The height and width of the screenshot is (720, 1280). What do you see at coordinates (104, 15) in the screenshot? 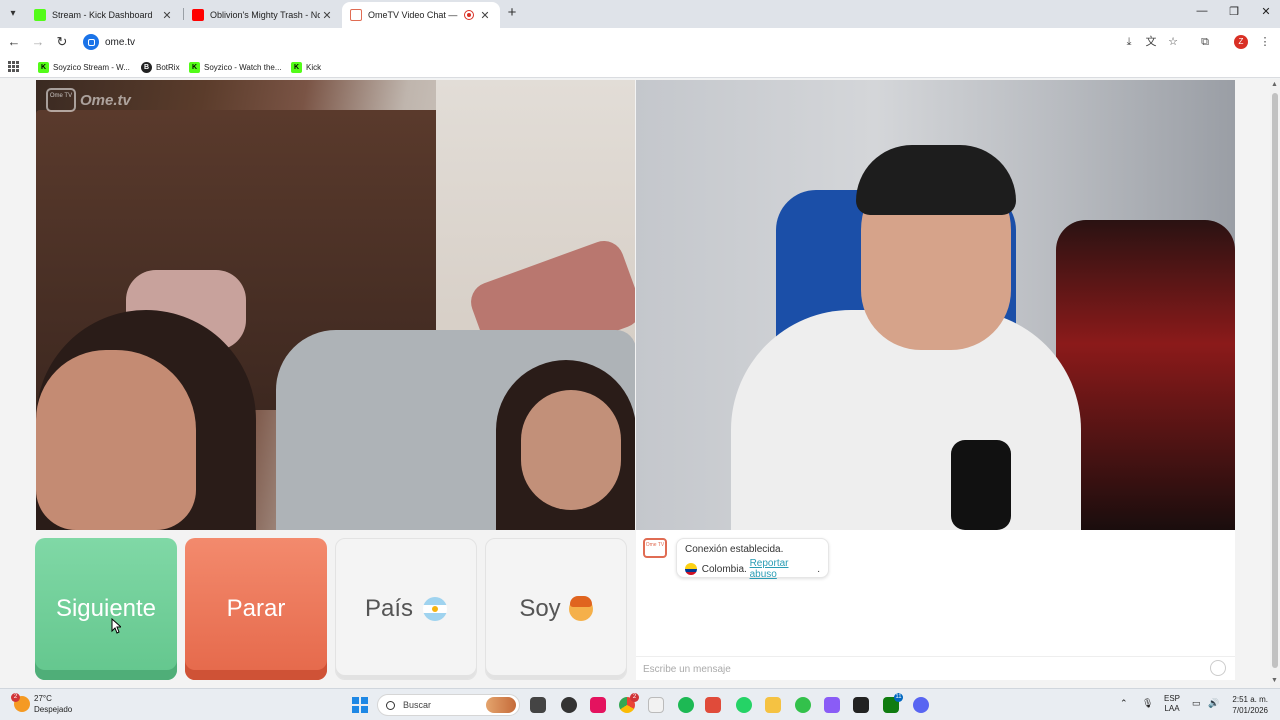
I see `tab-kick-dashboard: Stream - Kick Dashboard ✕` at bounding box center [104, 15].